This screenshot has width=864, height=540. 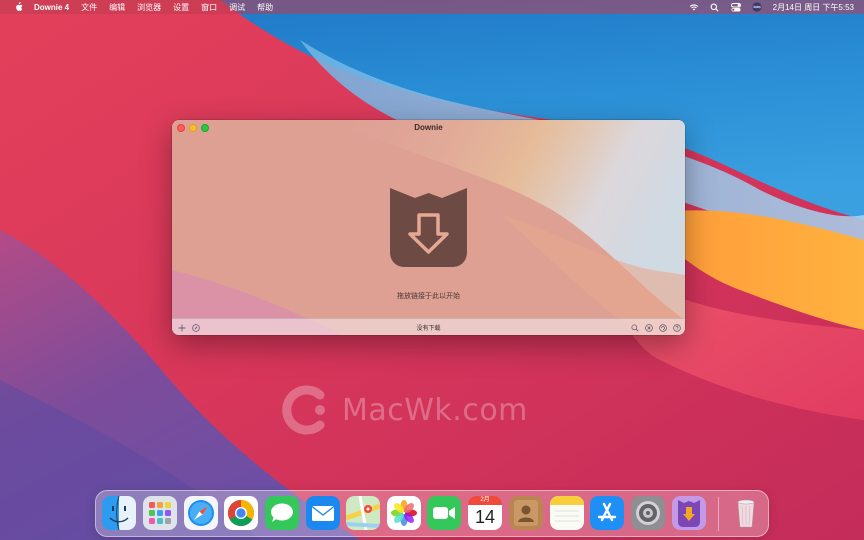 I want to click on window-bottom-bar: 没有下载, so click(x=428, y=326).